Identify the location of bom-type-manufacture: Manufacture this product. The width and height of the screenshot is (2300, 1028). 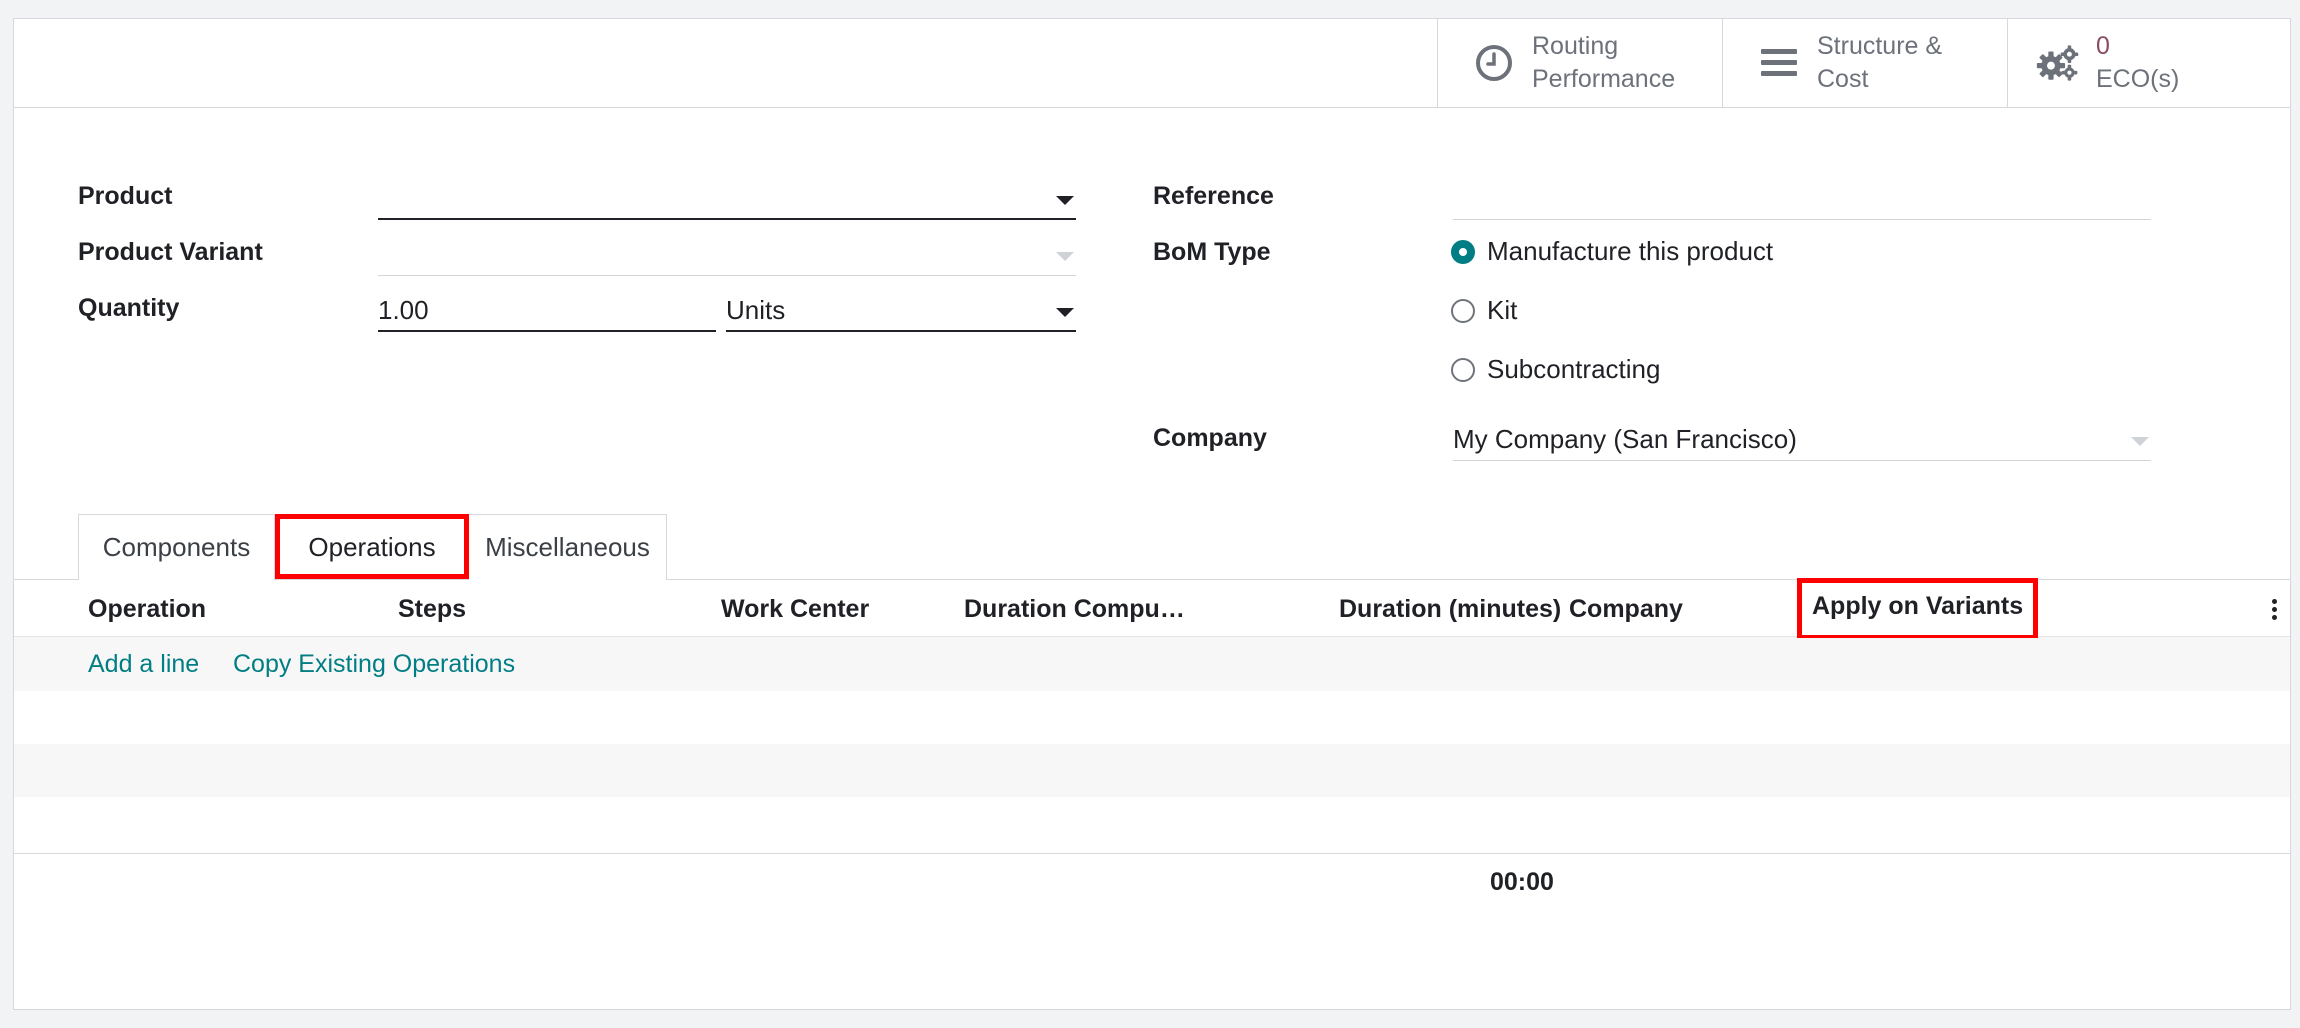
(1612, 251).